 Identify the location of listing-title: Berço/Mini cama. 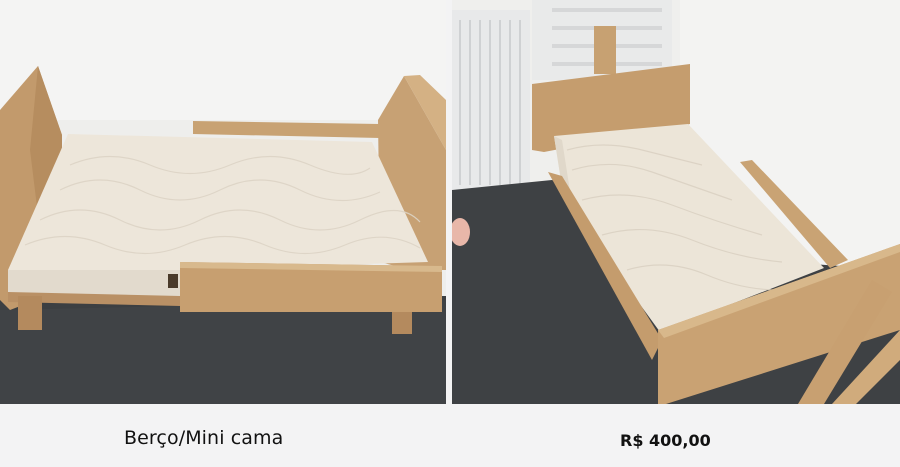
(203, 438).